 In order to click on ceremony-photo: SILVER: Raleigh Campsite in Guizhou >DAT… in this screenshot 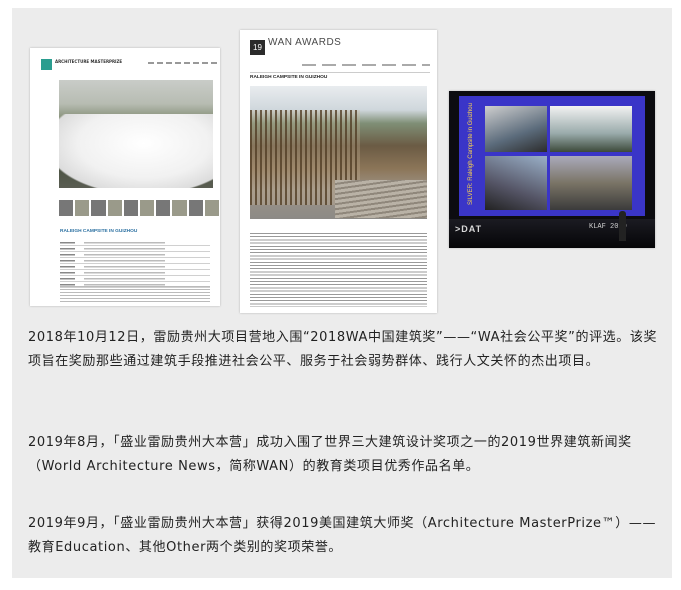, I will do `click(552, 169)`.